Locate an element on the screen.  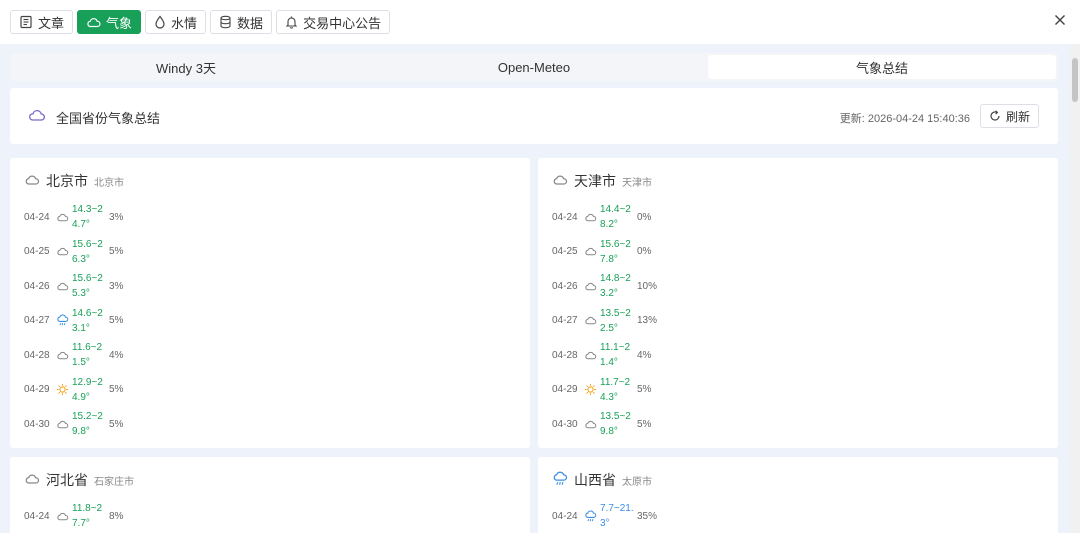
province-name: 北京市 is located at coordinates (67, 181).